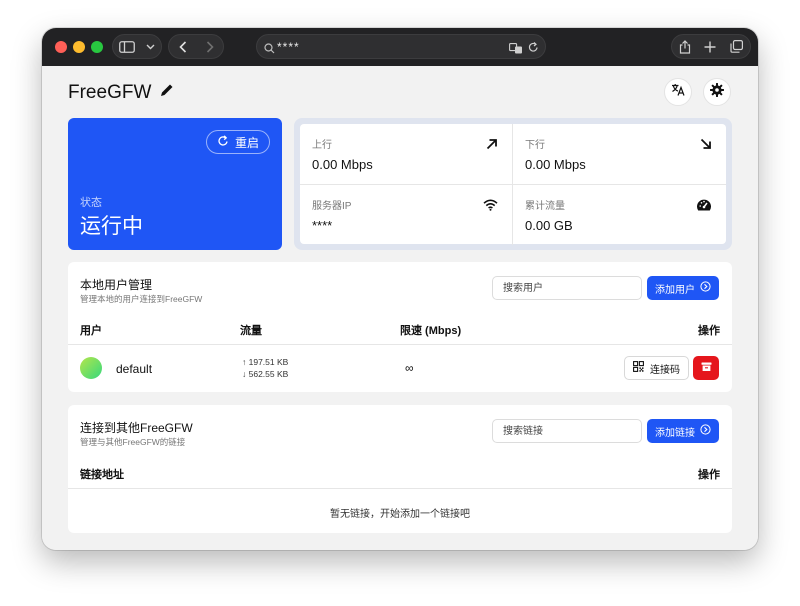 The height and width of the screenshot is (606, 800). I want to click on forward-icon, so click(210, 46).